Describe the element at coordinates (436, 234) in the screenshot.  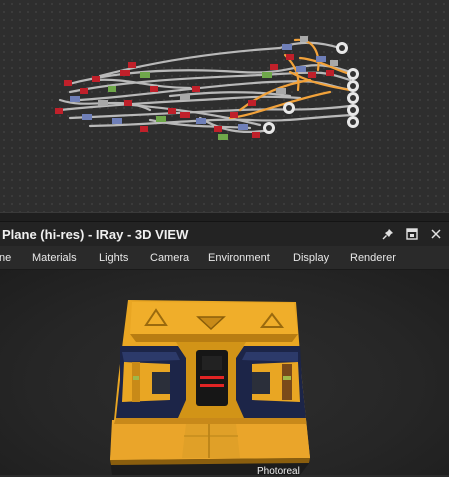
I see `close-icon` at that location.